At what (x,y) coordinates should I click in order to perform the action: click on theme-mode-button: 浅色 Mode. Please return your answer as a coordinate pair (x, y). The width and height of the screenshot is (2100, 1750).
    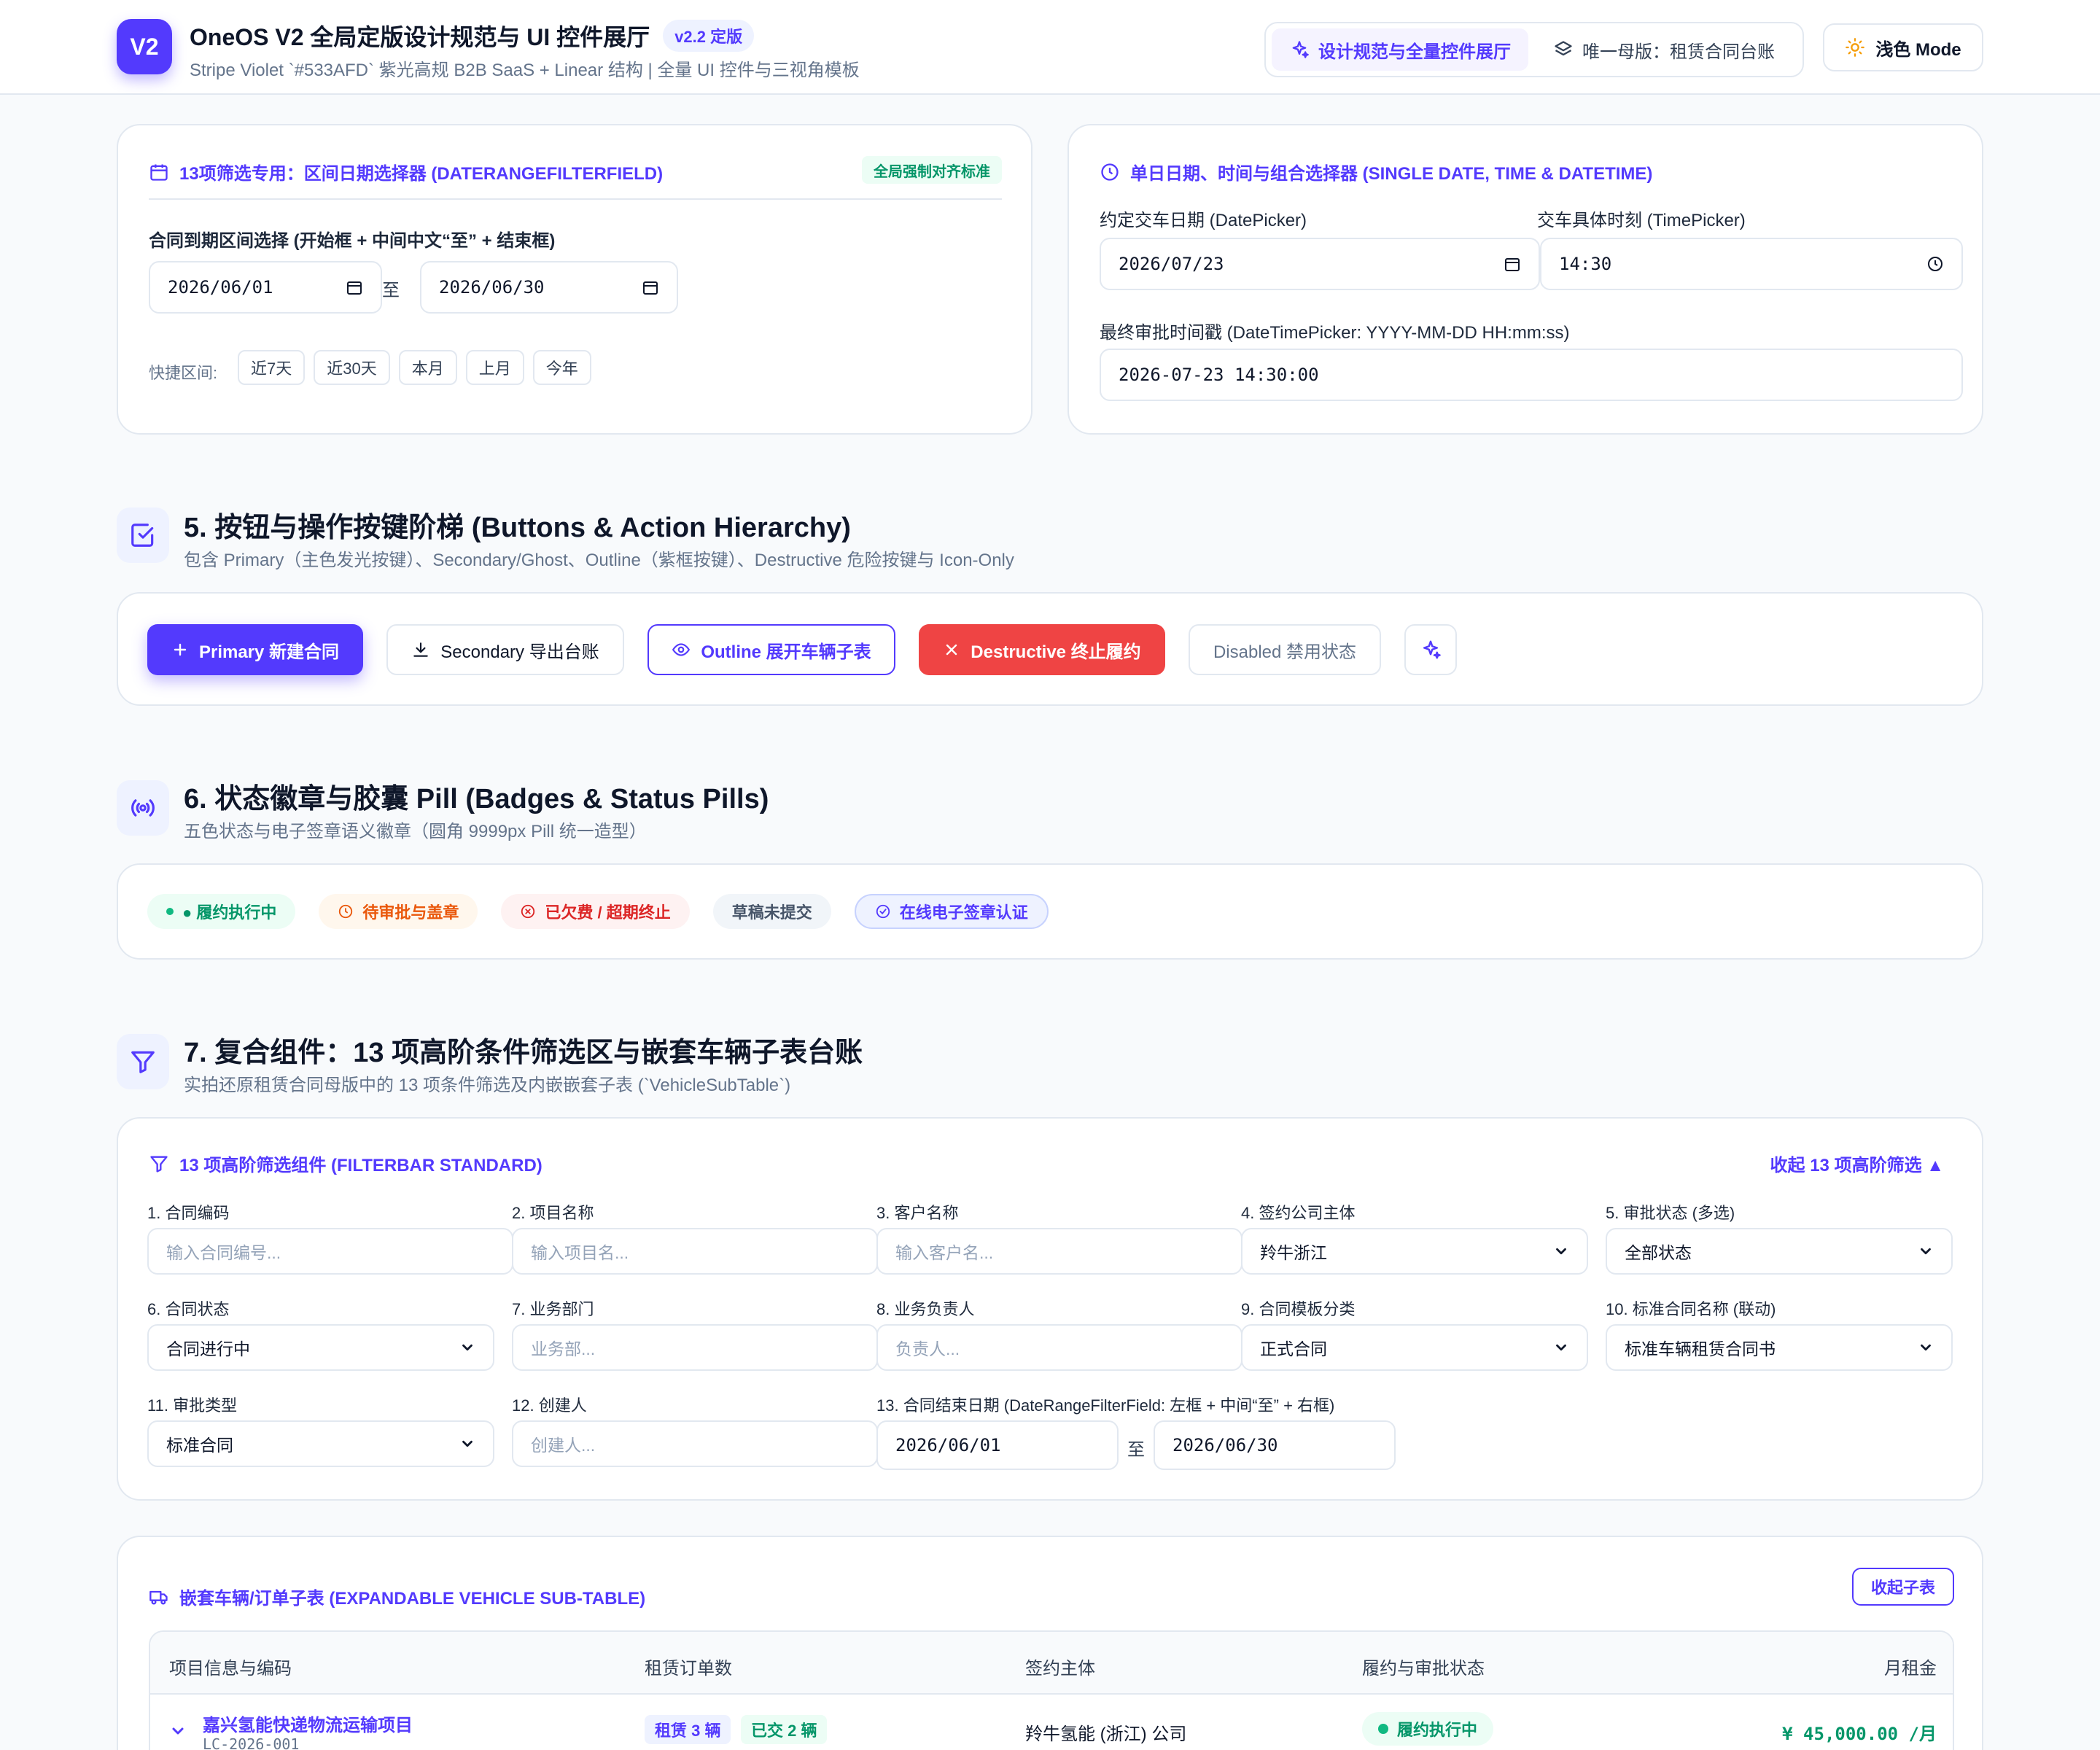
    Looking at the image, I should click on (1903, 47).